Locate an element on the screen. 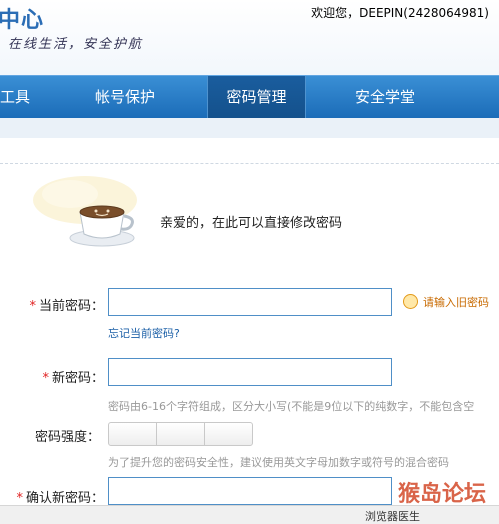  confirm-password-label: * 确认新密码： is located at coordinates (52, 496).